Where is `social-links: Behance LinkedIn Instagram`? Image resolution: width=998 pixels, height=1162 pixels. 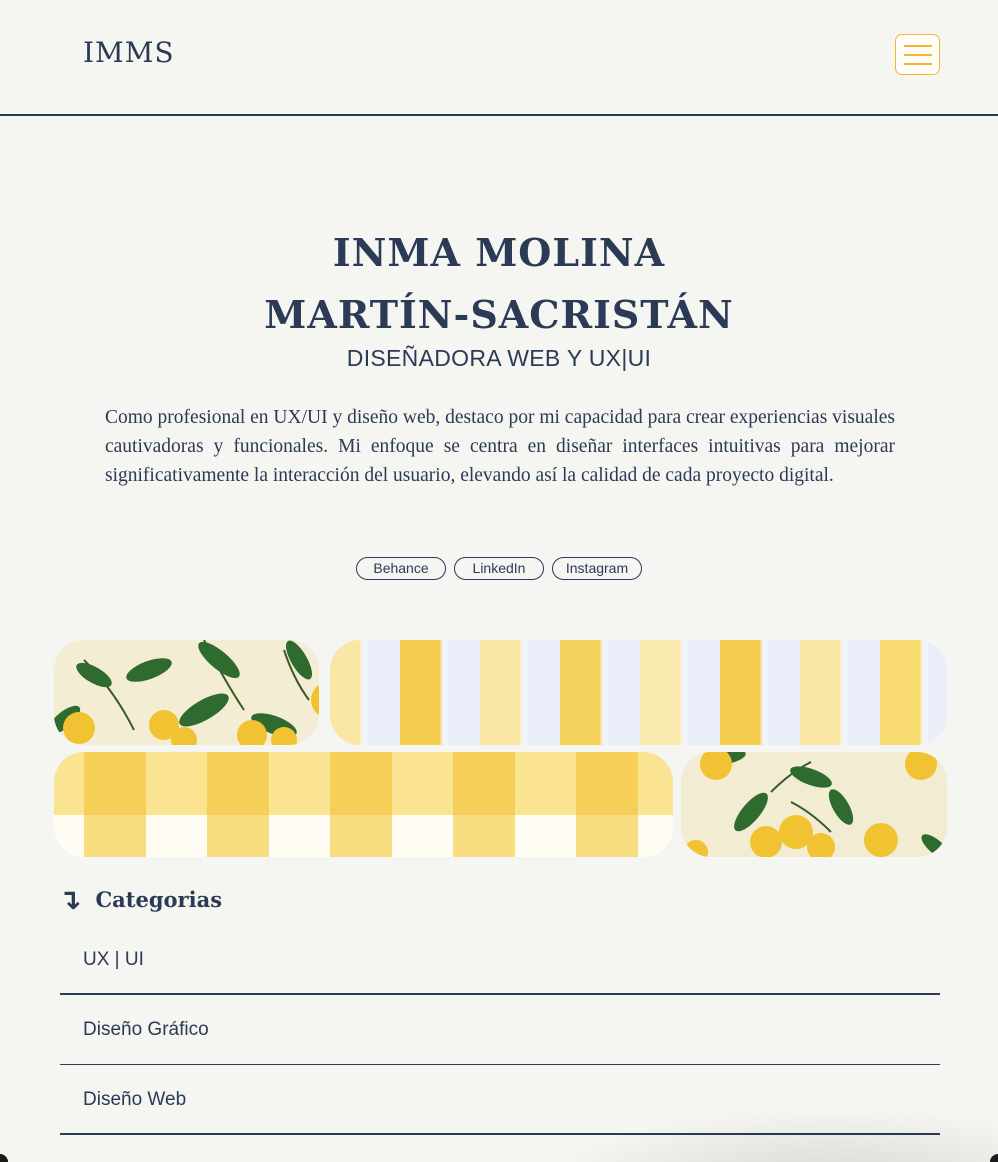 social-links: Behance LinkedIn Instagram is located at coordinates (499, 568).